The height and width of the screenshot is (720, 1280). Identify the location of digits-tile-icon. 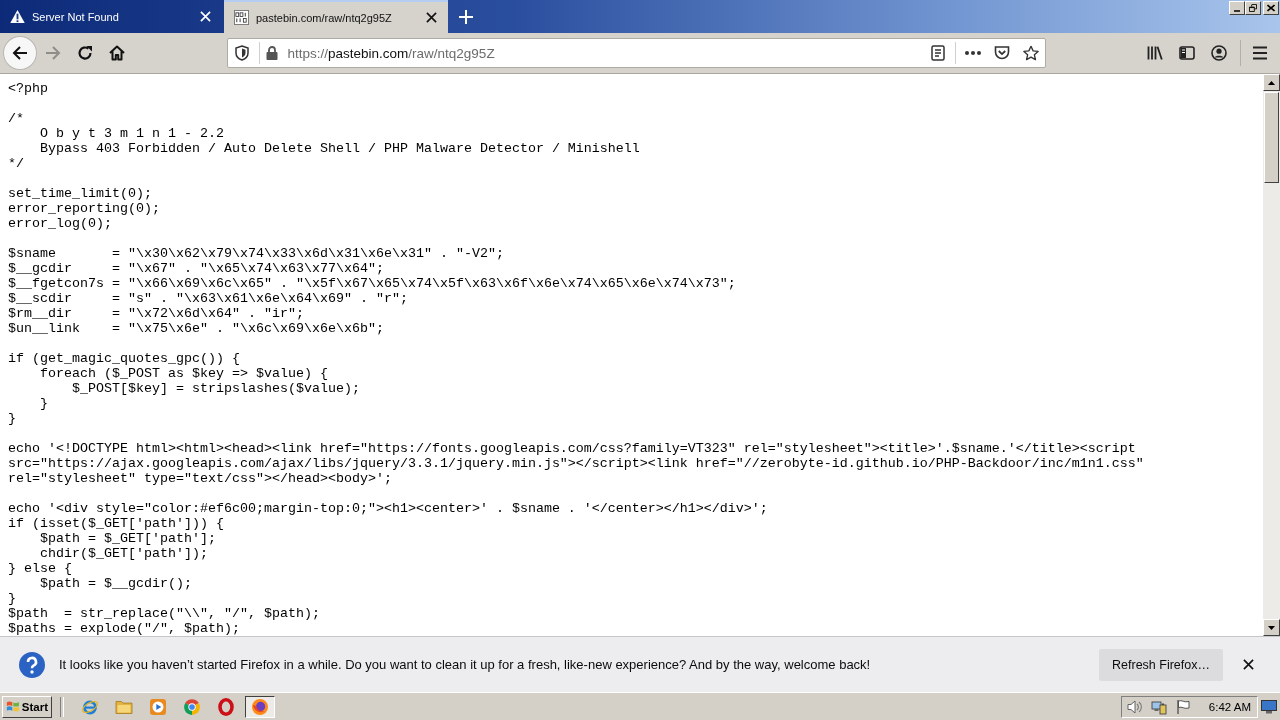
(241, 17).